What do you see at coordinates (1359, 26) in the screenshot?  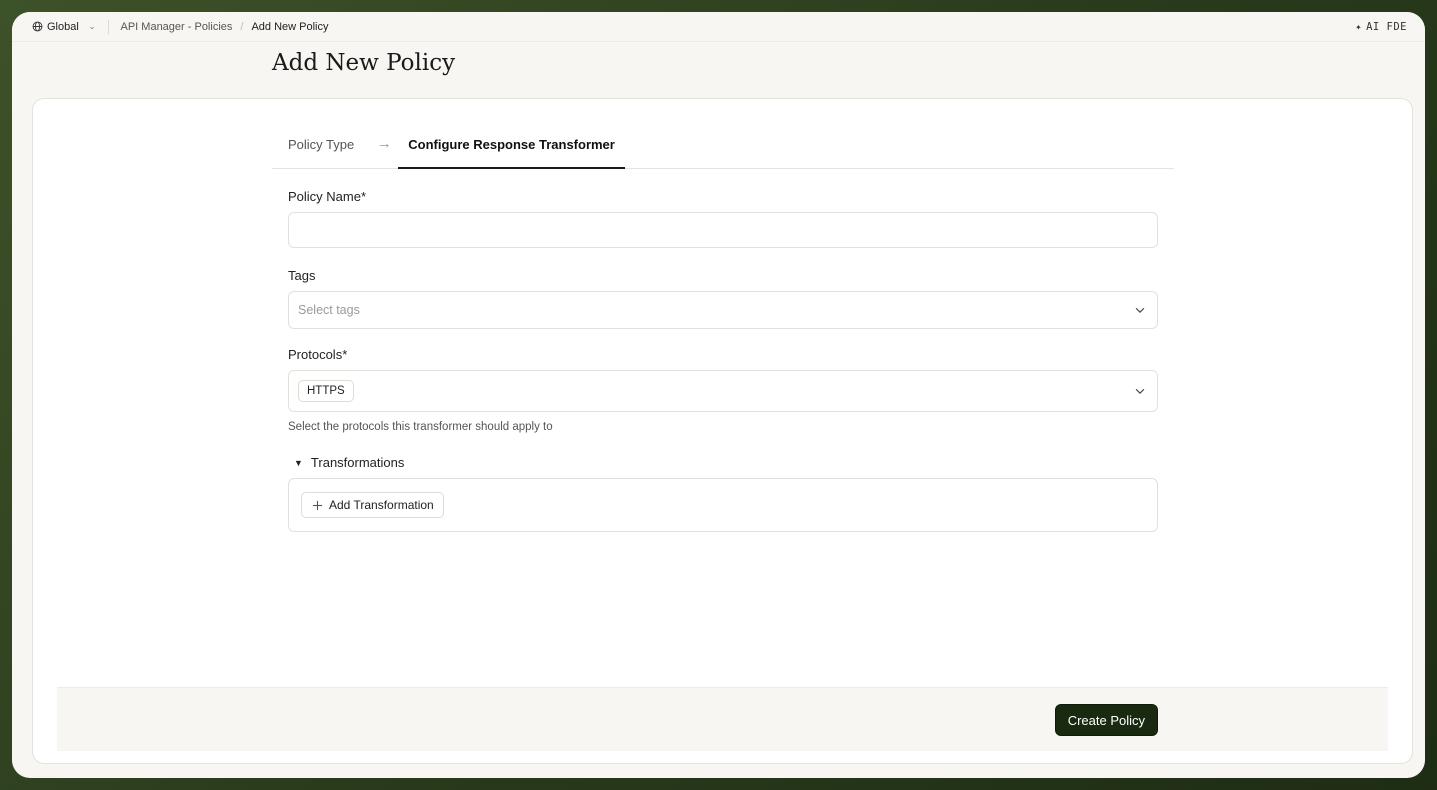 I see `sparkle-icon: ✦` at bounding box center [1359, 26].